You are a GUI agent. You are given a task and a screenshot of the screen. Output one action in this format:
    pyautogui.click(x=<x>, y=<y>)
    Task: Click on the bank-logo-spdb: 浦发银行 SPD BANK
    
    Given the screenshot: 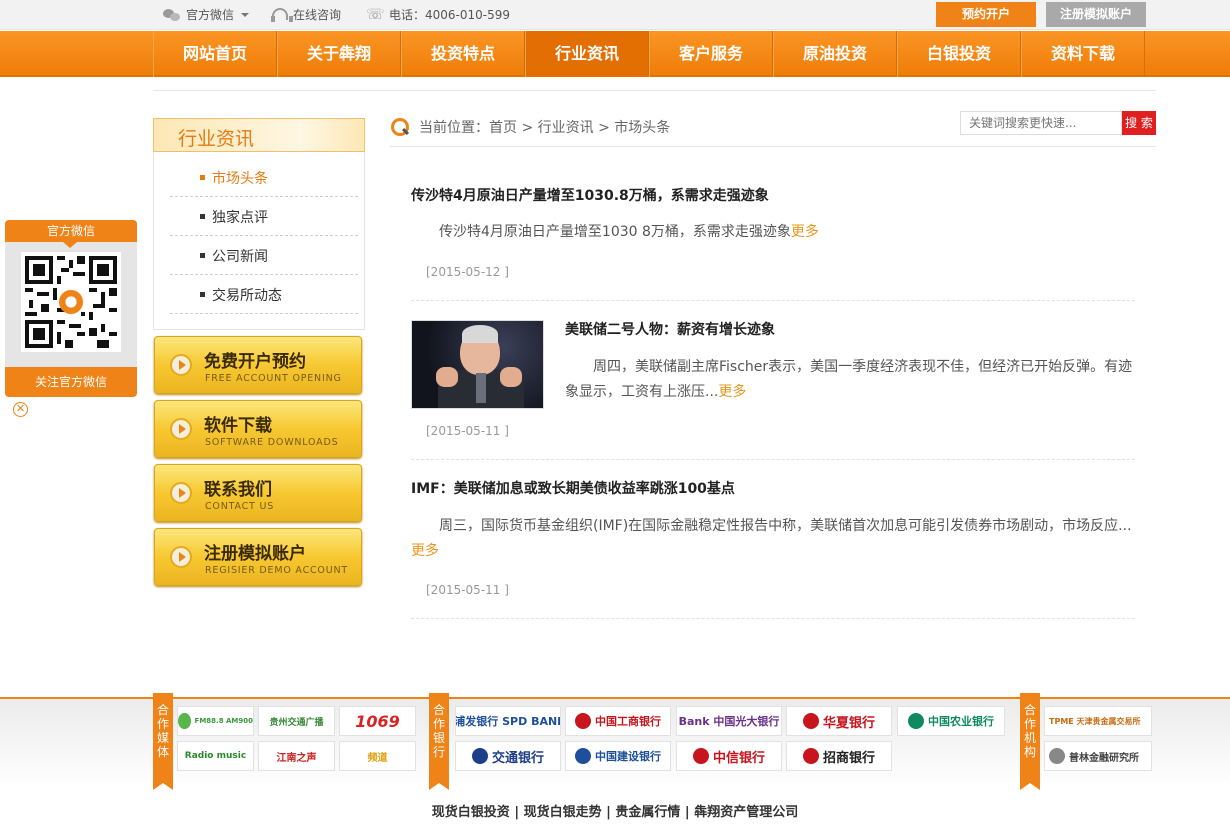 What is the action you would take?
    pyautogui.click(x=508, y=721)
    